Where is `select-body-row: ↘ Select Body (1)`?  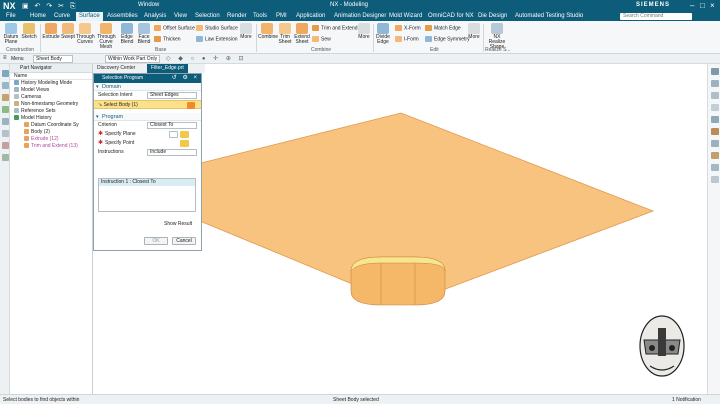 select-body-row: ↘ Select Body (1) is located at coordinates (147, 104).